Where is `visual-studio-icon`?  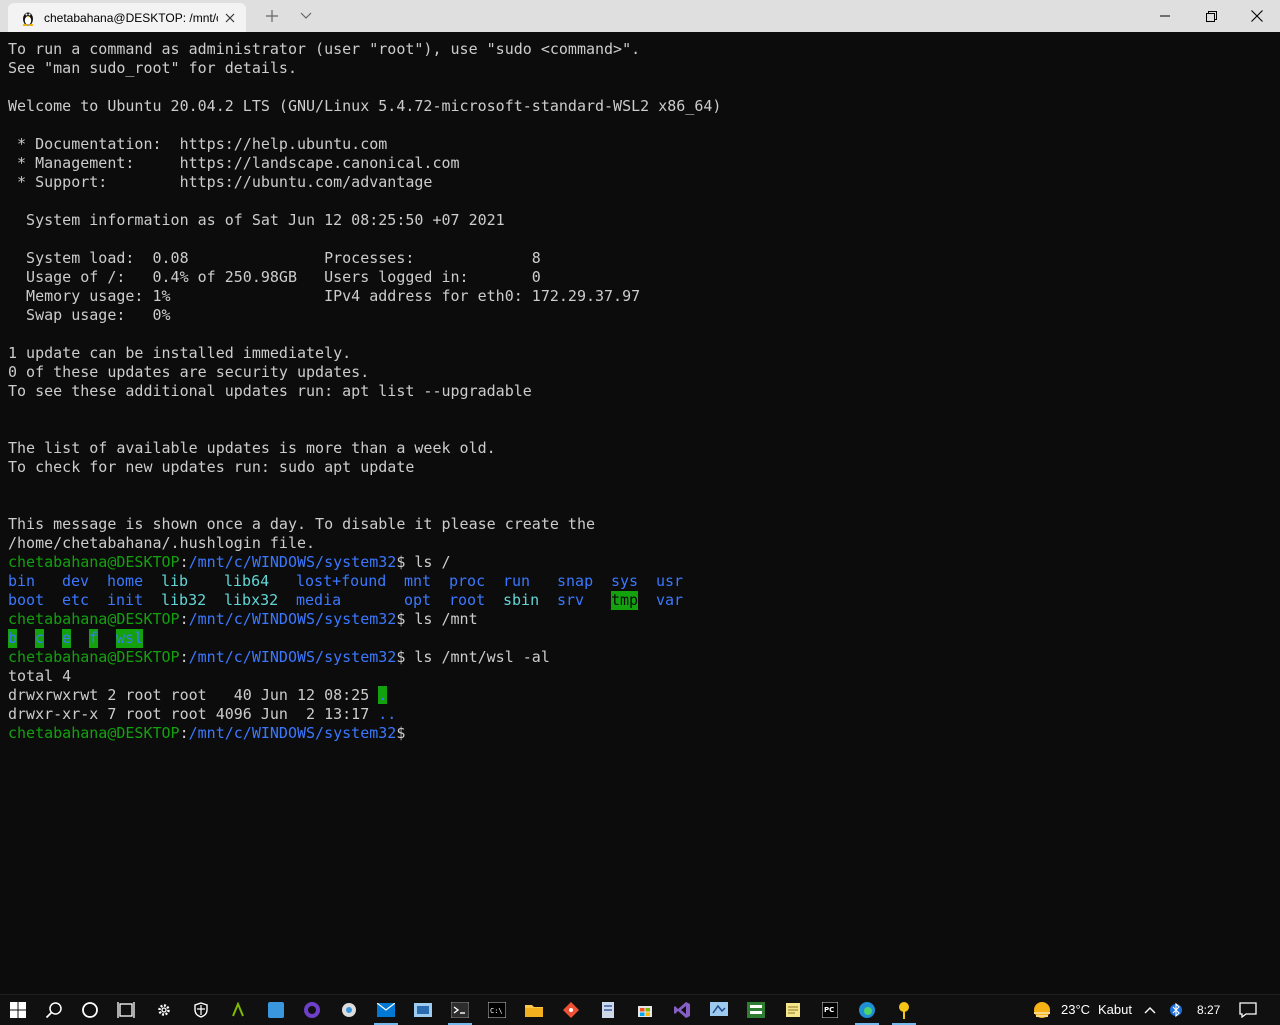 visual-studio-icon is located at coordinates (682, 1010).